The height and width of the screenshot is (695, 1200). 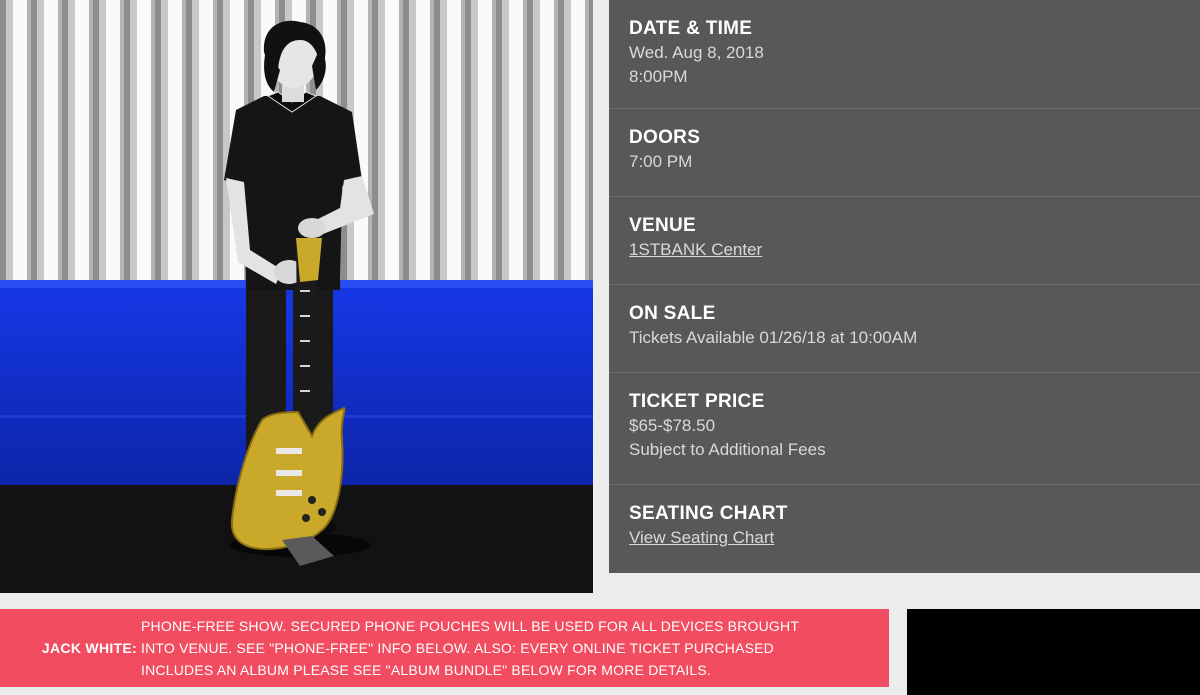 I want to click on ticket-price-fees-note: Subject to Additional Fees, so click(x=727, y=449).